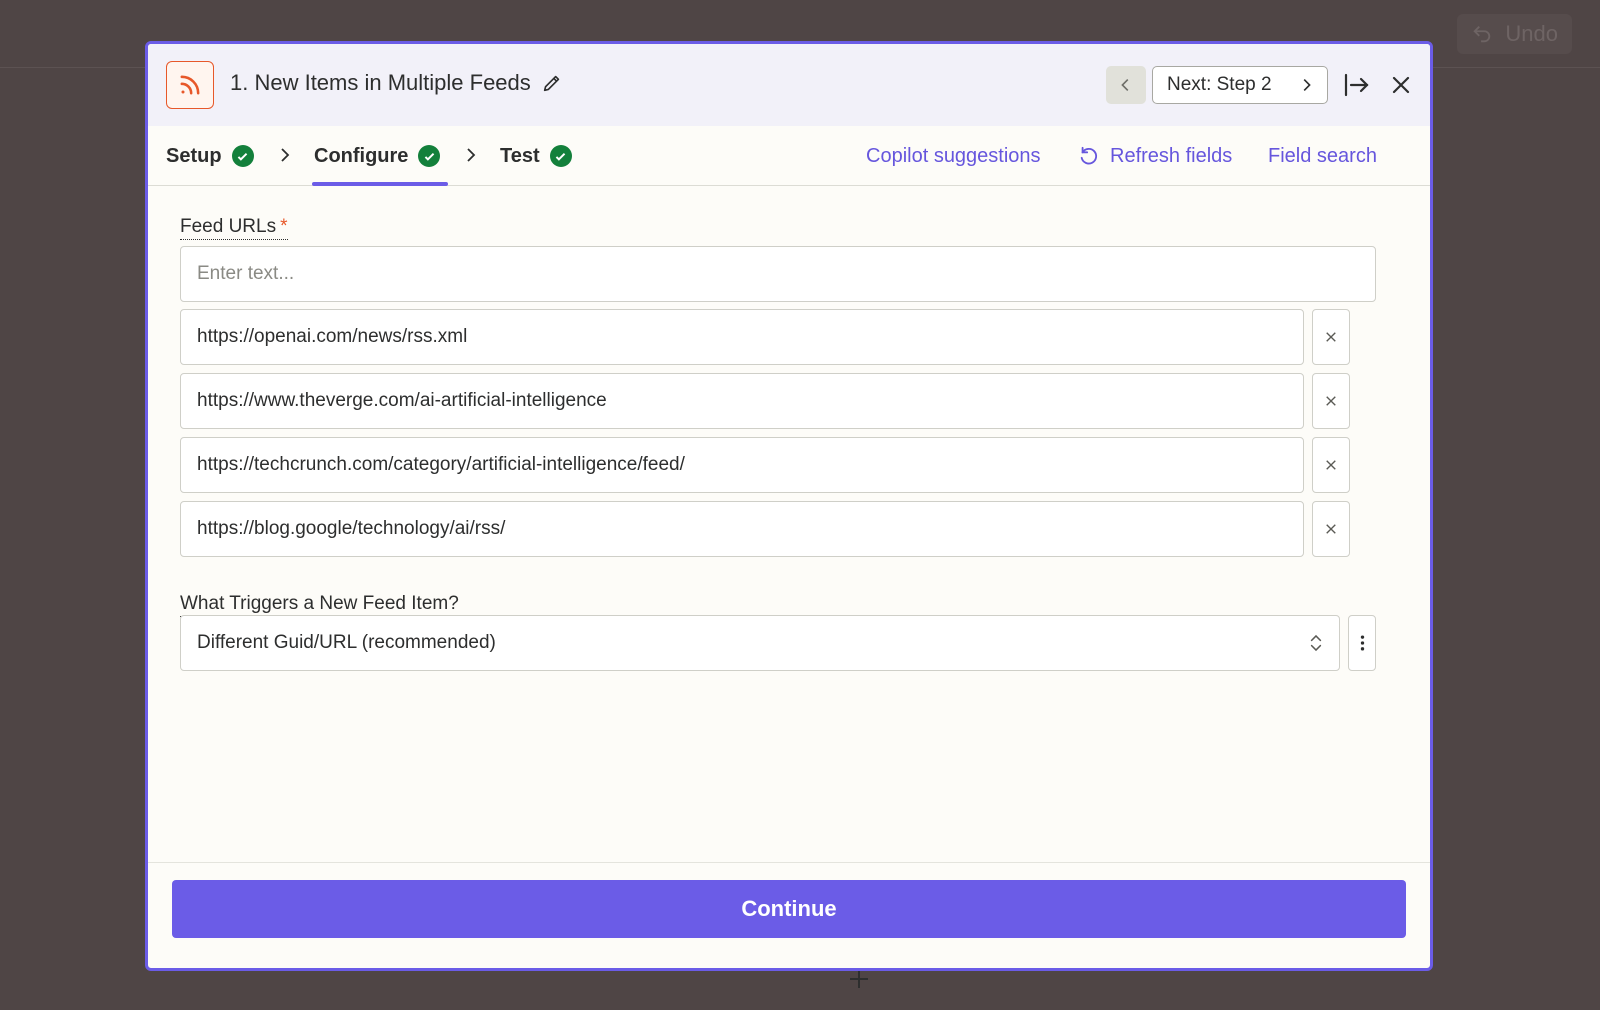 The height and width of the screenshot is (1010, 1600). I want to click on field-search-link: Field search, so click(1322, 156).